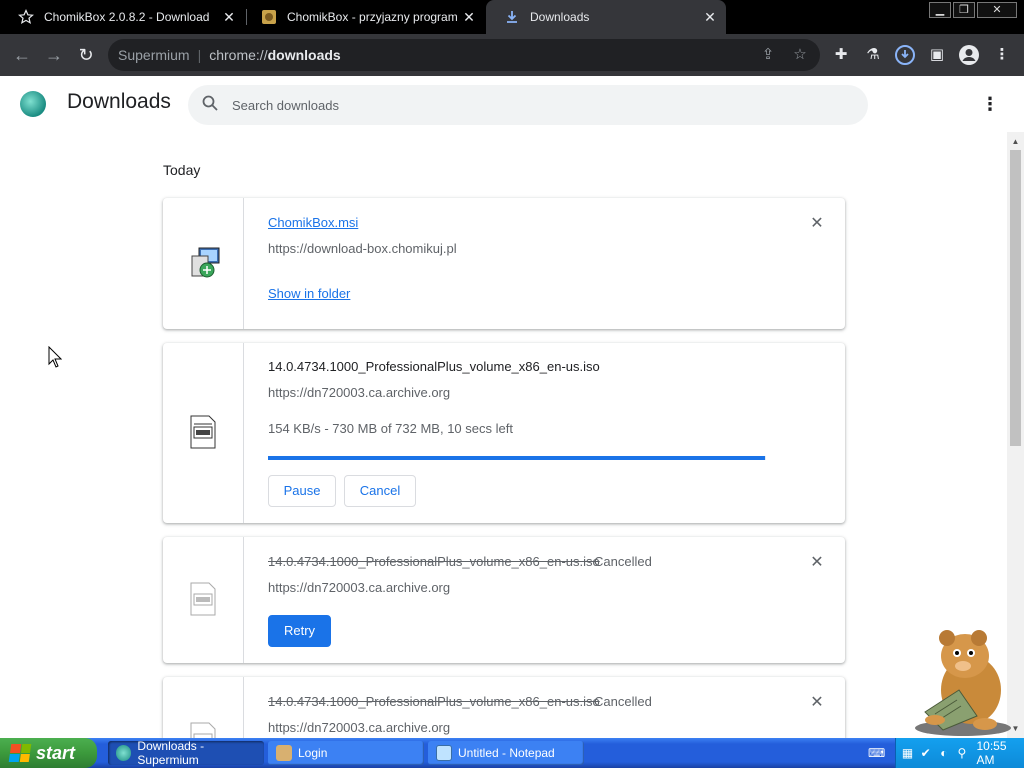  I want to click on progress-bar, so click(517, 458).